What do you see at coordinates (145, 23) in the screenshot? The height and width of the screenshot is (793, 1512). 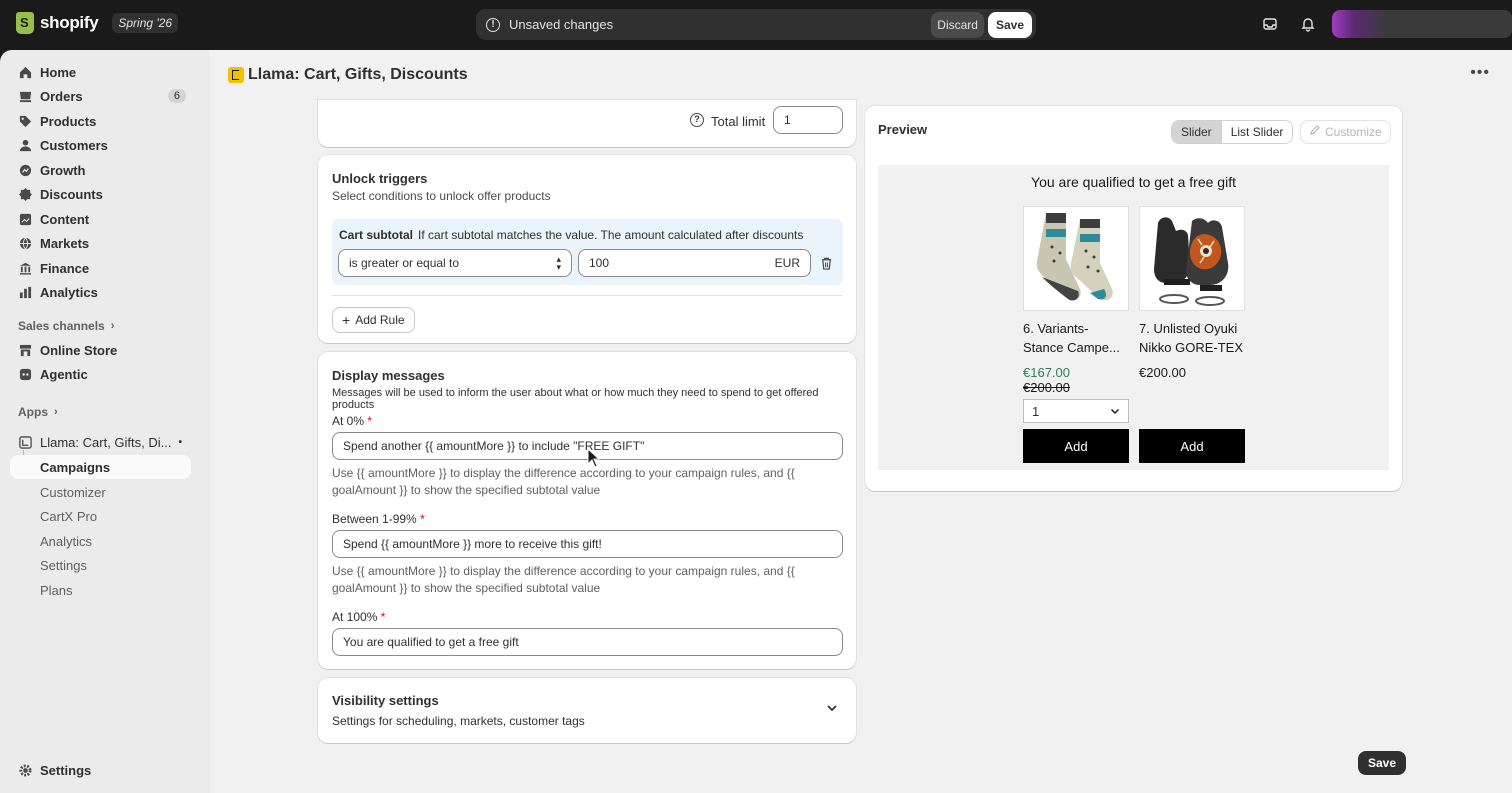 I see `edition-badge: Spring '26` at bounding box center [145, 23].